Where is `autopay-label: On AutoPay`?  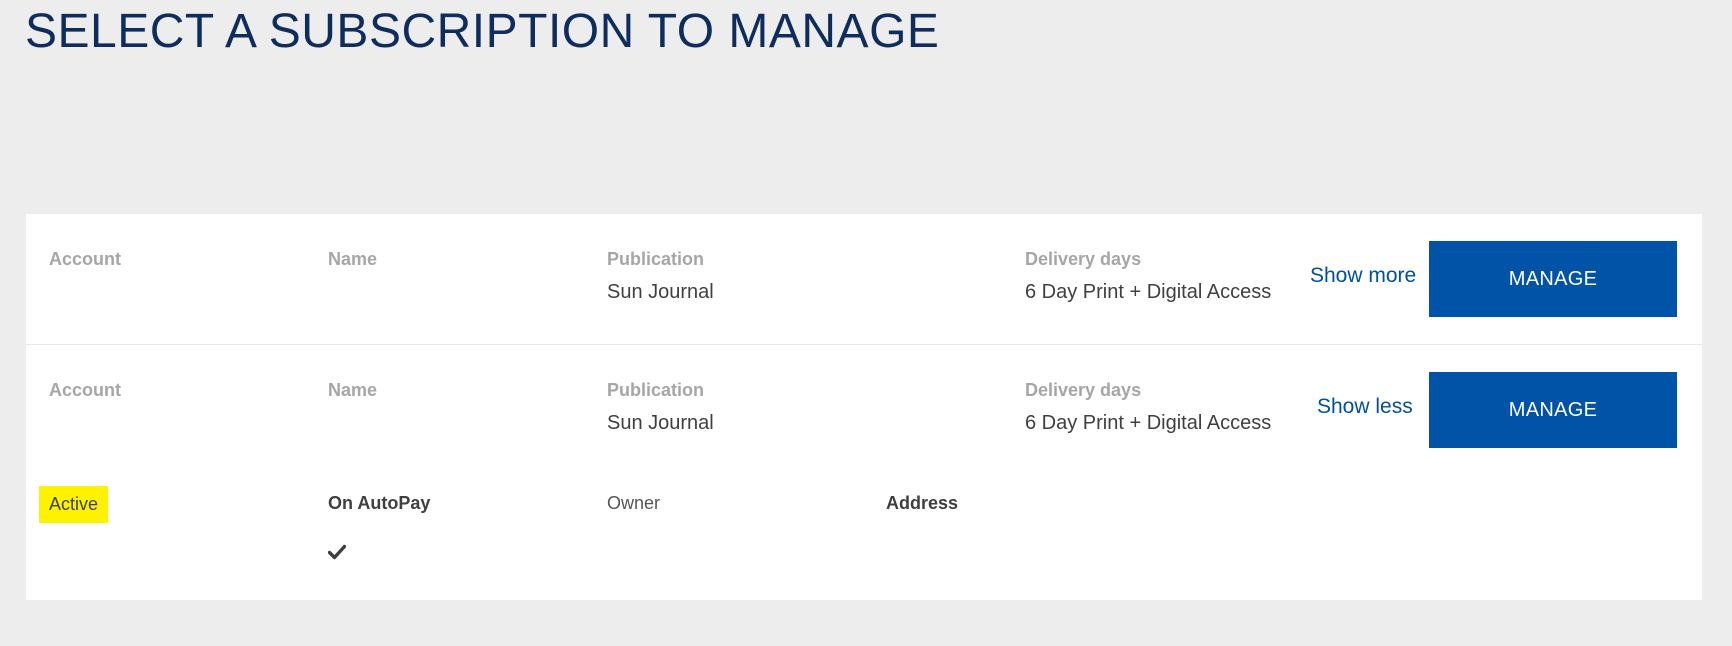
autopay-label: On AutoPay is located at coordinates (379, 503).